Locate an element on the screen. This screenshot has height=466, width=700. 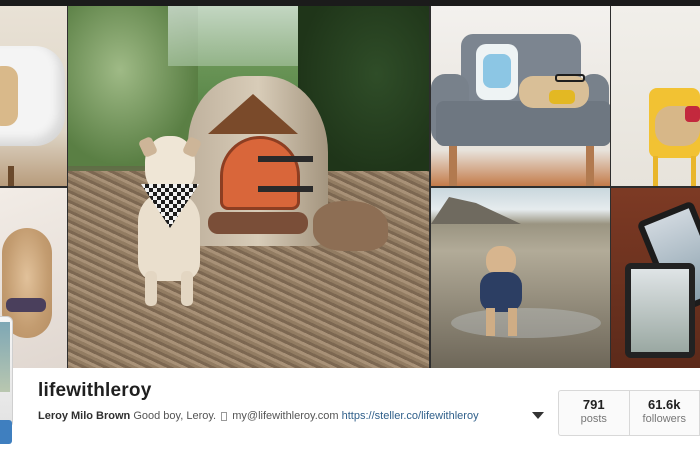
follow-button is located at coordinates (6, 432).